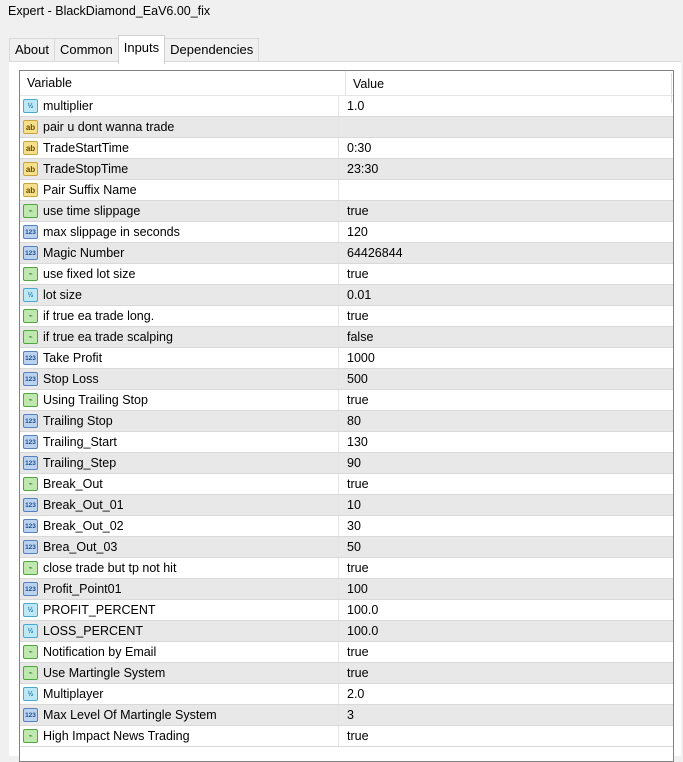 Image resolution: width=683 pixels, height=762 pixels. I want to click on table-row: ½ lot size 0.01, so click(346, 295).